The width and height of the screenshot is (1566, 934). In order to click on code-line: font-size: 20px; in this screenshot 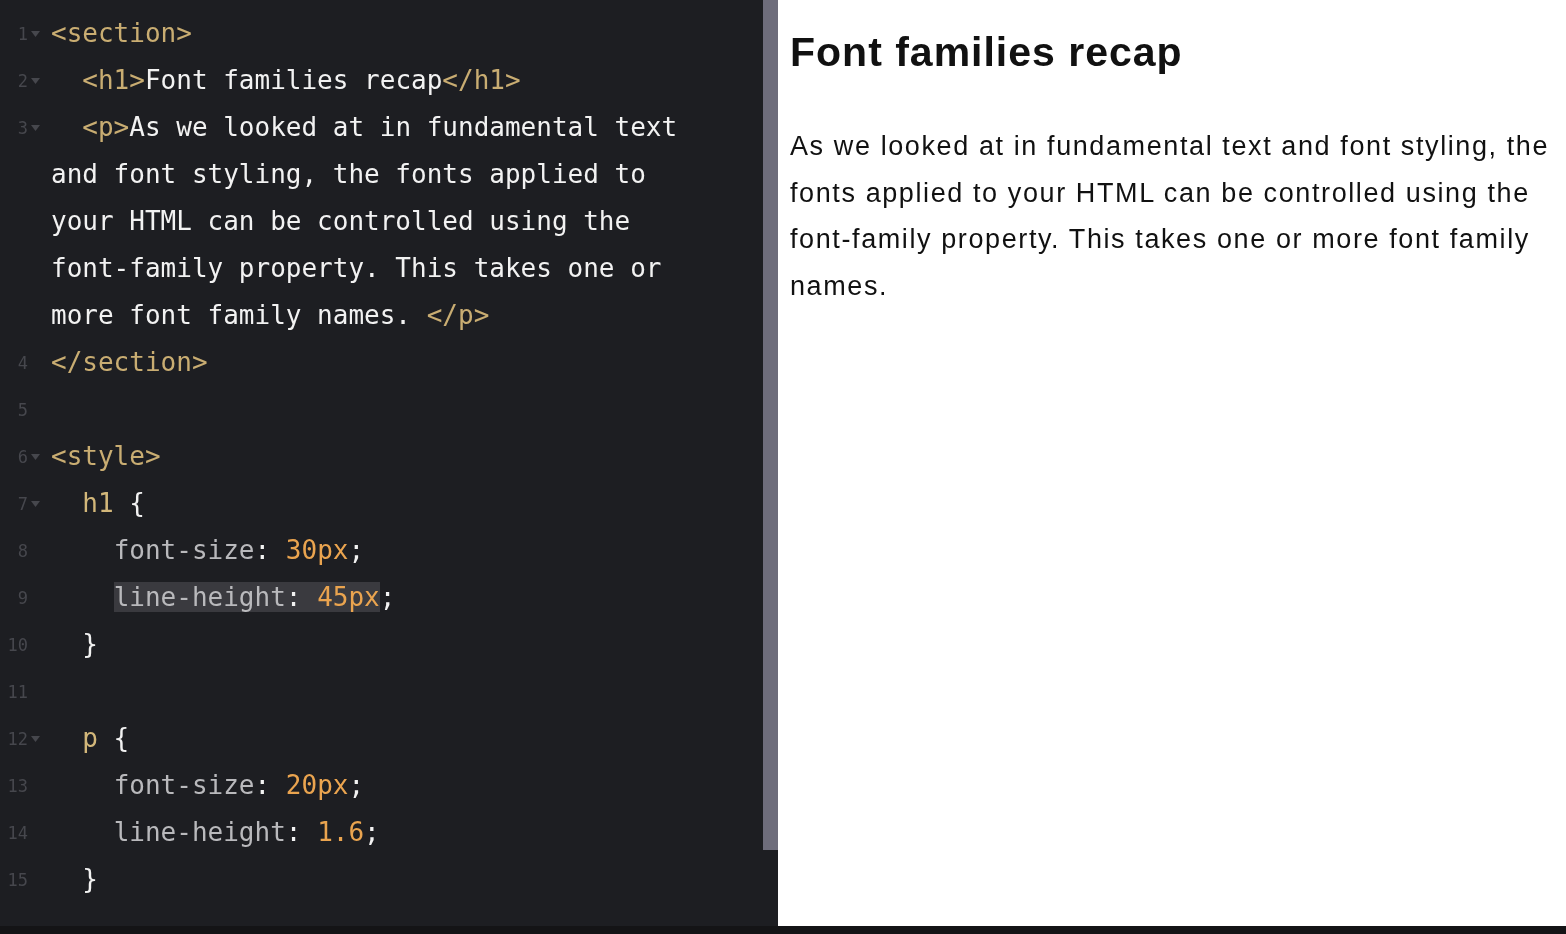, I will do `click(239, 785)`.